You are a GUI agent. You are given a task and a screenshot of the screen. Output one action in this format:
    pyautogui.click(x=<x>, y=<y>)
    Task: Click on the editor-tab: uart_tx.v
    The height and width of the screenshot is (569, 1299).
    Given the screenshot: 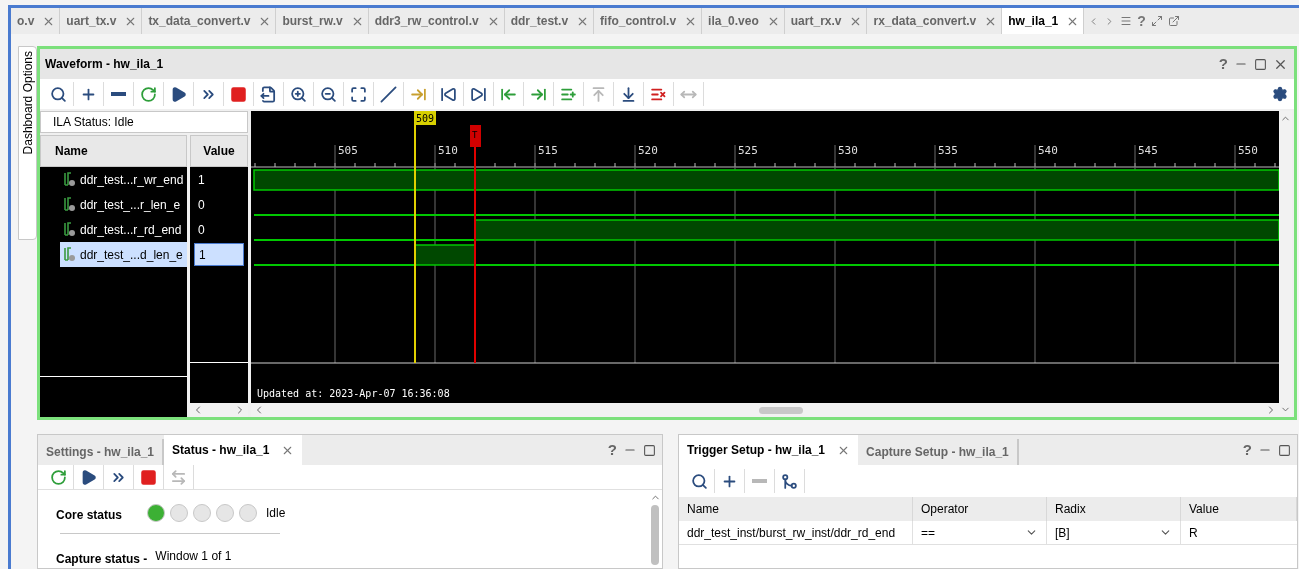 What is the action you would take?
    pyautogui.click(x=101, y=21)
    